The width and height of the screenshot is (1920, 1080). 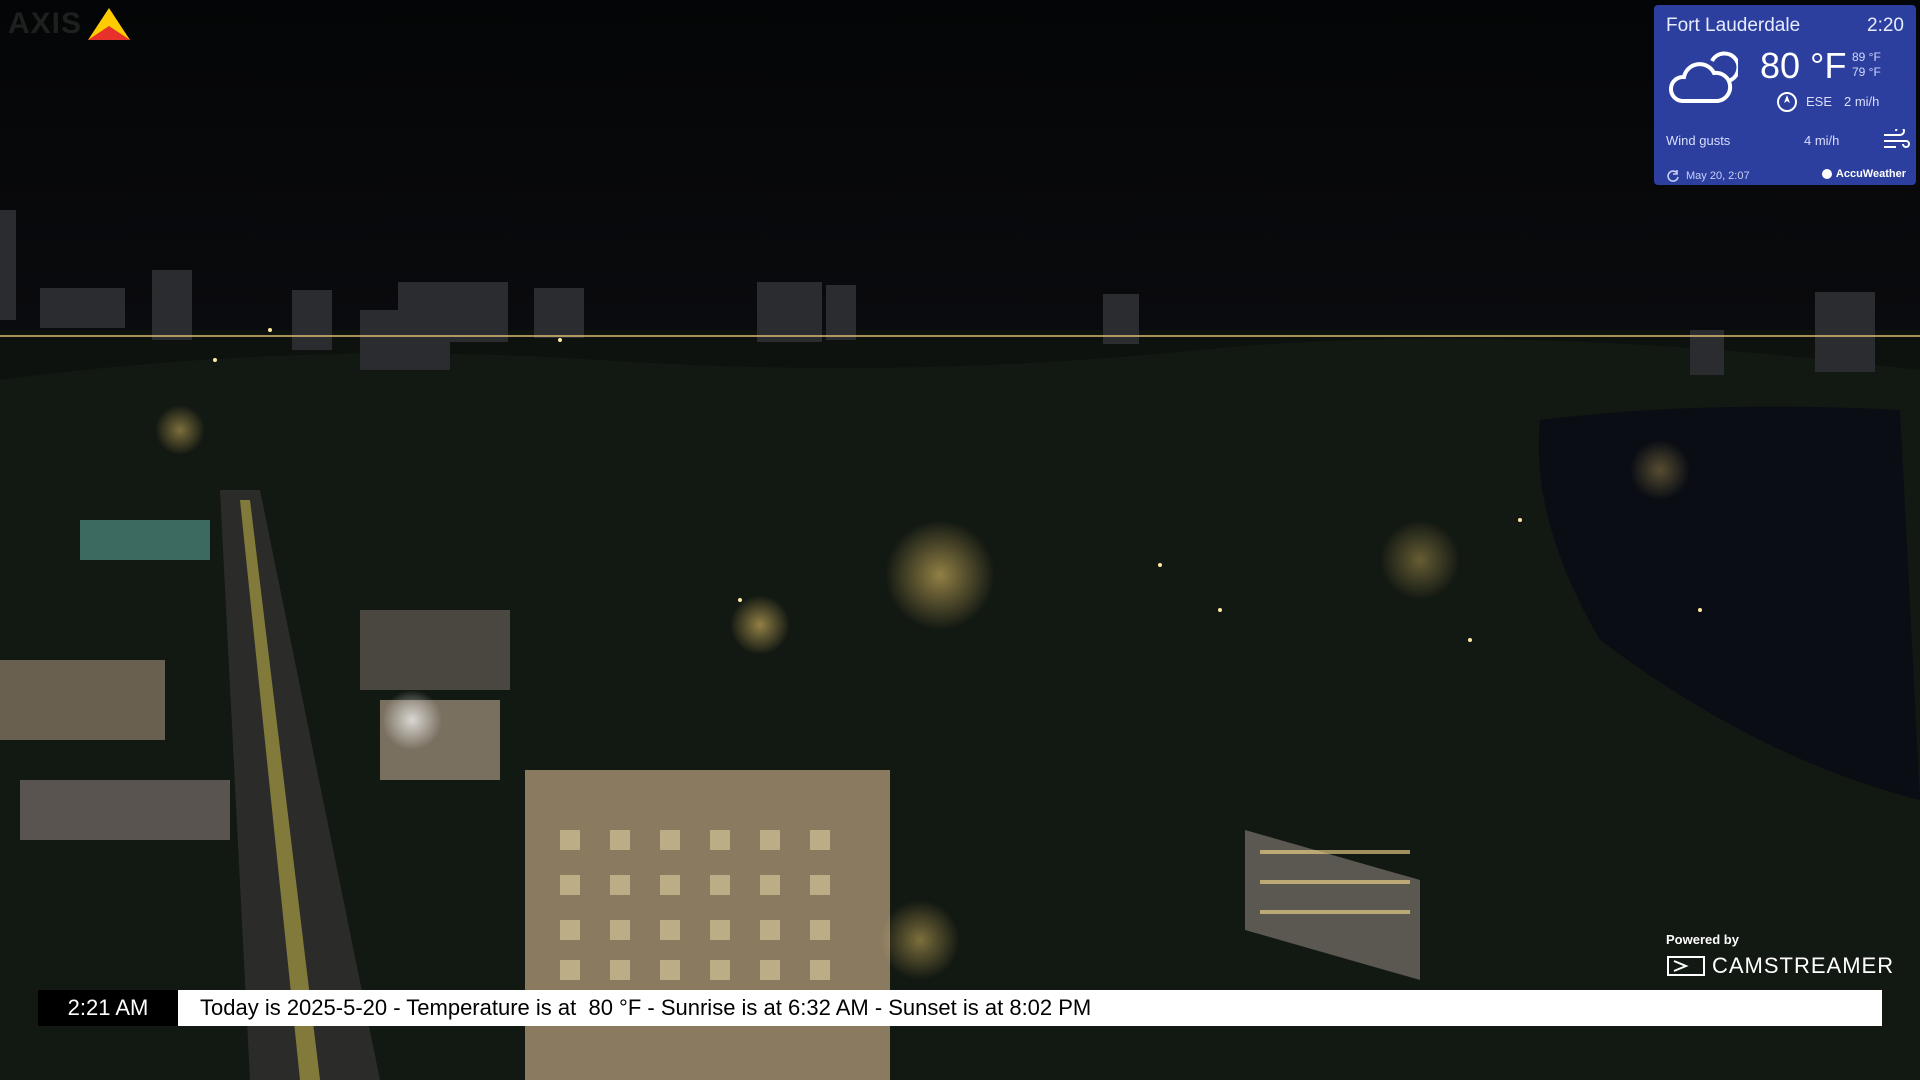 What do you see at coordinates (1787, 102) in the screenshot?
I see `wind-compass-icon` at bounding box center [1787, 102].